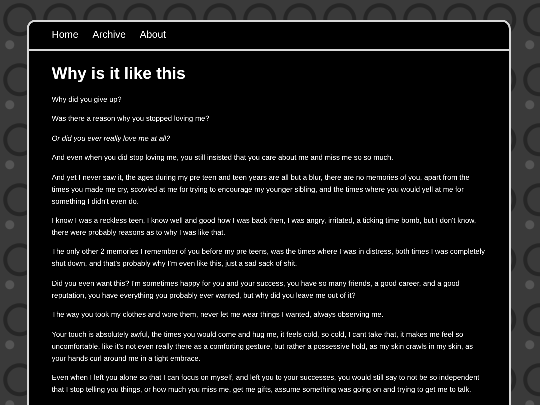 The image size is (540, 405). I want to click on nav-link: Archive, so click(109, 35).